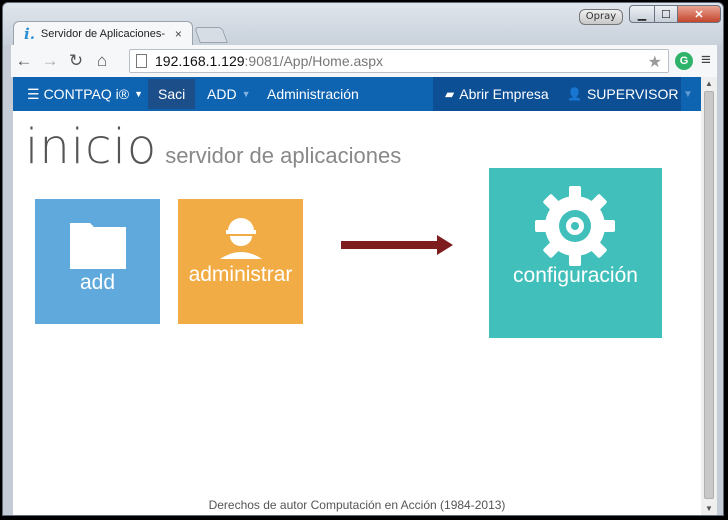 The height and width of the screenshot is (520, 728). Describe the element at coordinates (76, 61) in the screenshot. I see `reload-icon: ↻` at that location.